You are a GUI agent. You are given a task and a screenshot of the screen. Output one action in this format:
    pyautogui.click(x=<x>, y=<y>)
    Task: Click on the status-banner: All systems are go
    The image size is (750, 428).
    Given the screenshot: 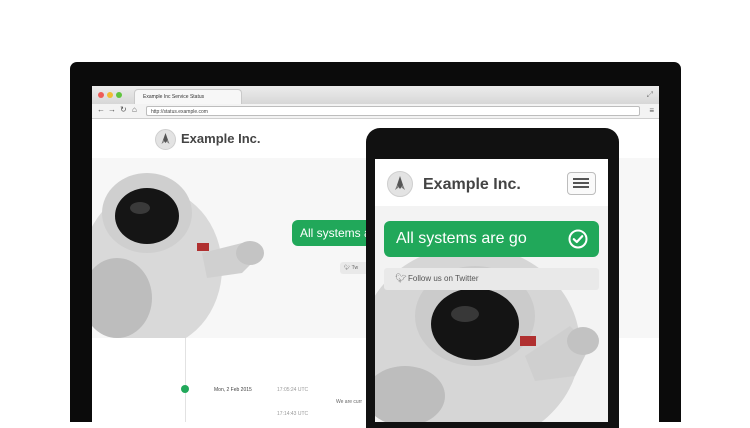 What is the action you would take?
    pyautogui.click(x=491, y=239)
    